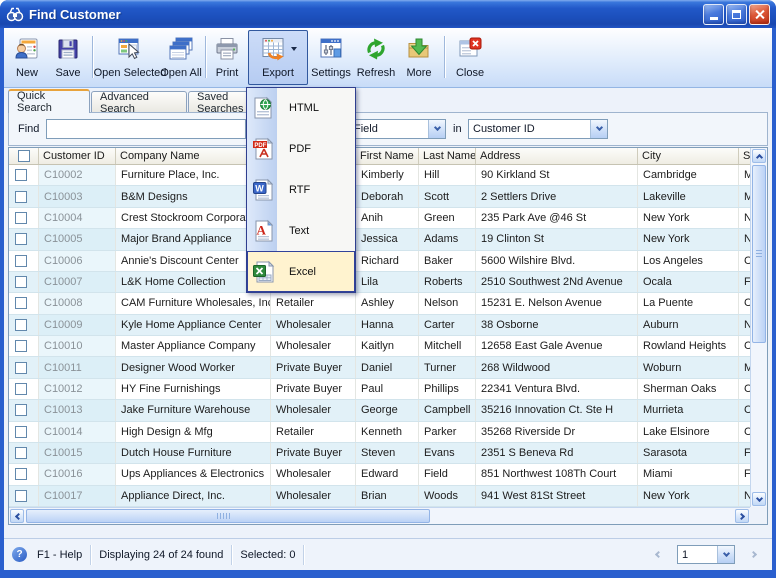 The image size is (776, 578). What do you see at coordinates (387, 175) in the screenshot?
I see `cell-first-name: Kimberly` at bounding box center [387, 175].